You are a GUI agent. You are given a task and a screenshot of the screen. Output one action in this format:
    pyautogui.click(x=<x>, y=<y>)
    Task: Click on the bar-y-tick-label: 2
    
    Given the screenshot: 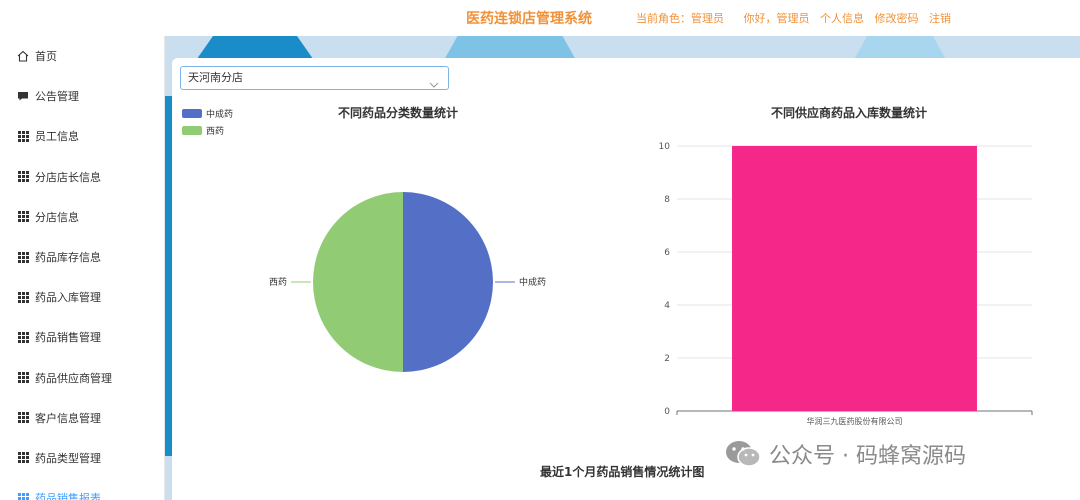 What is the action you would take?
    pyautogui.click(x=667, y=359)
    